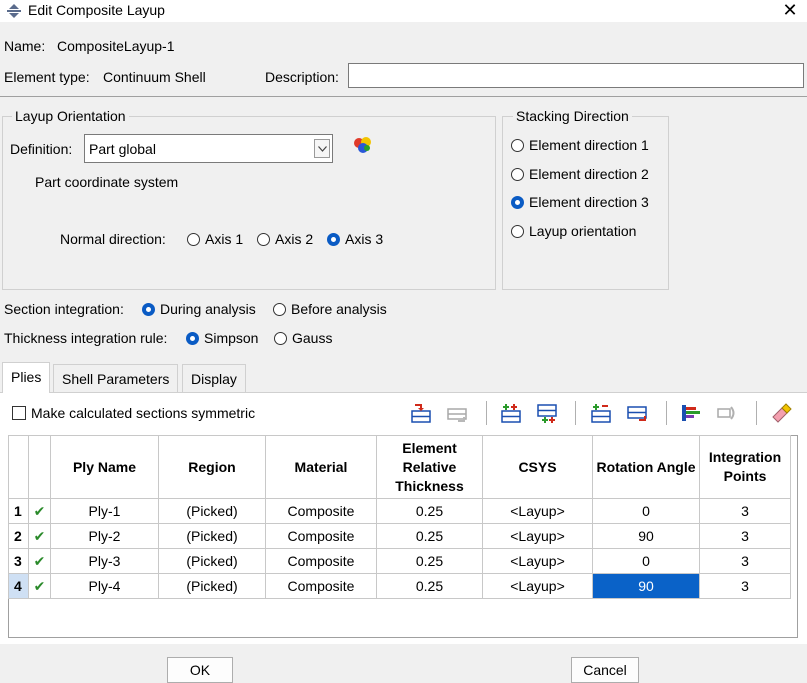 This screenshot has height=683, width=807. Describe the element at coordinates (727, 413) in the screenshot. I see `move-row-disabled-icon` at that location.